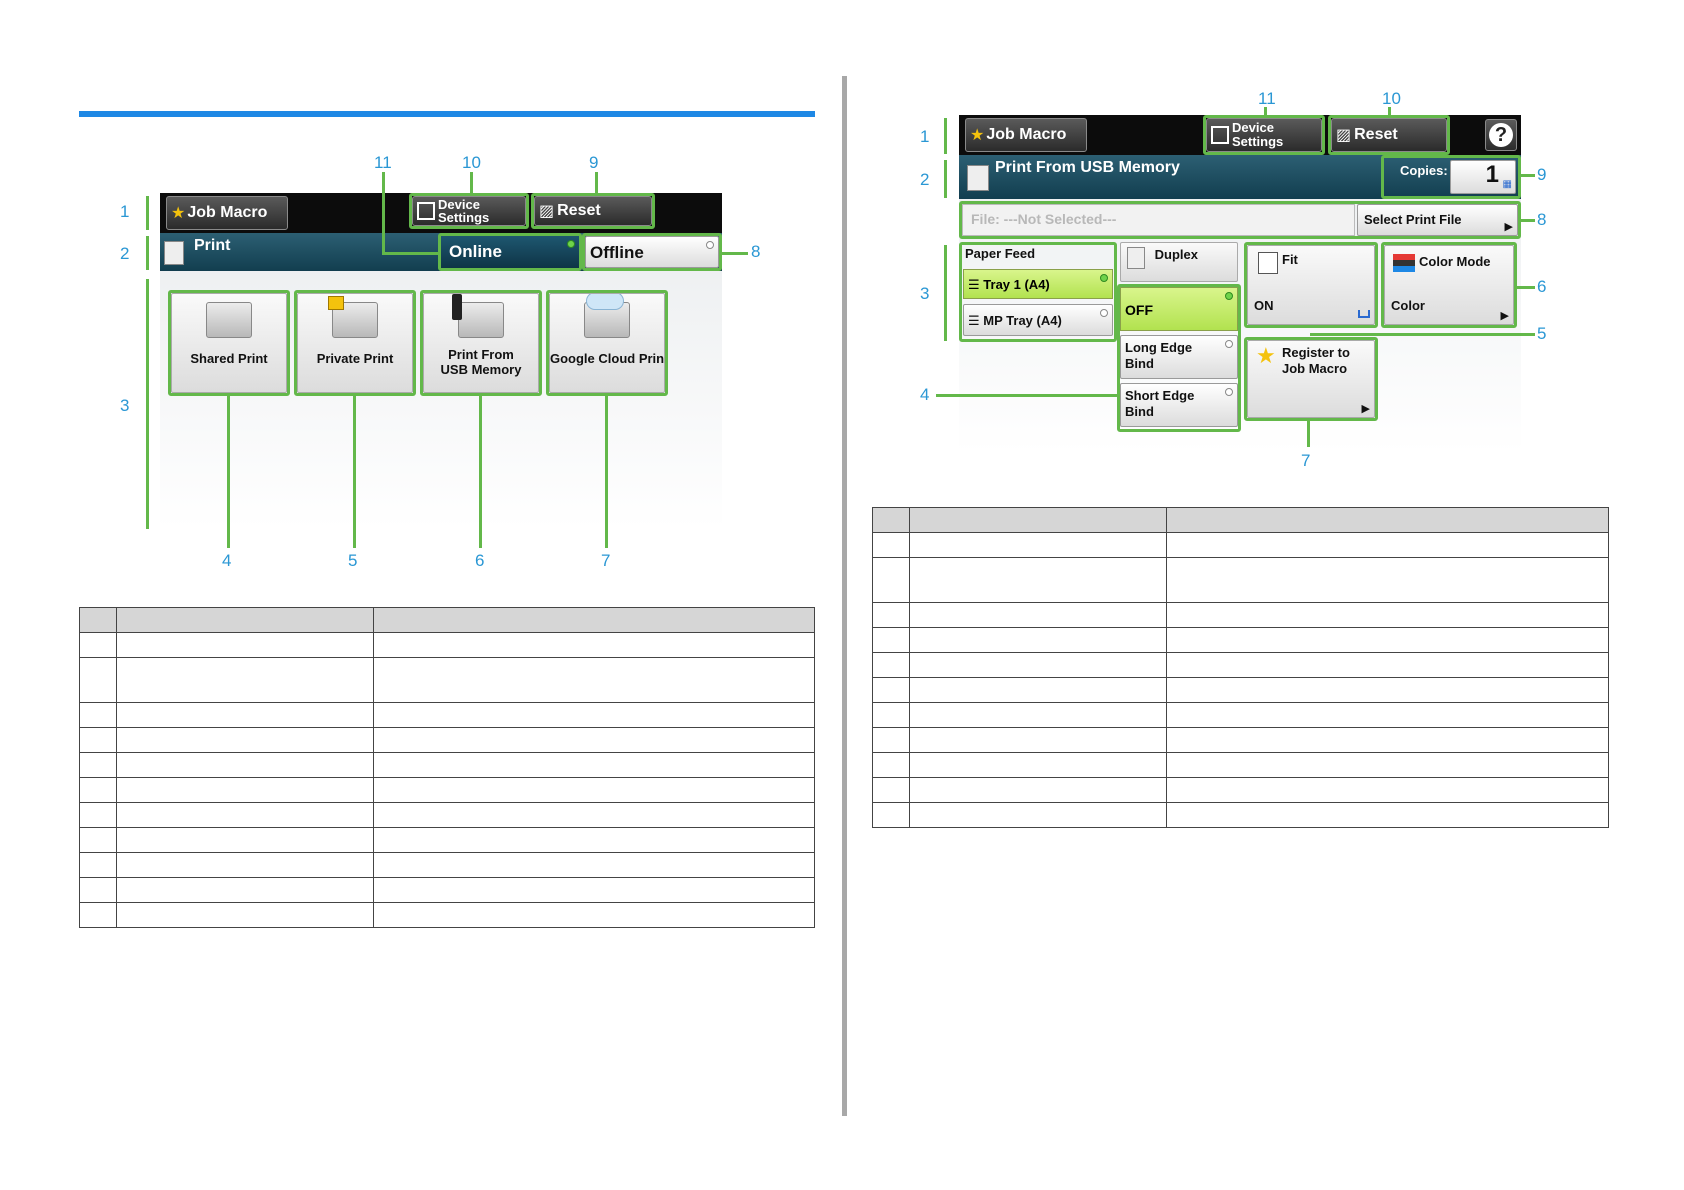 The height and width of the screenshot is (1190, 1684). What do you see at coordinates (1266, 355) in the screenshot?
I see `star-plus-icon: ★` at bounding box center [1266, 355].